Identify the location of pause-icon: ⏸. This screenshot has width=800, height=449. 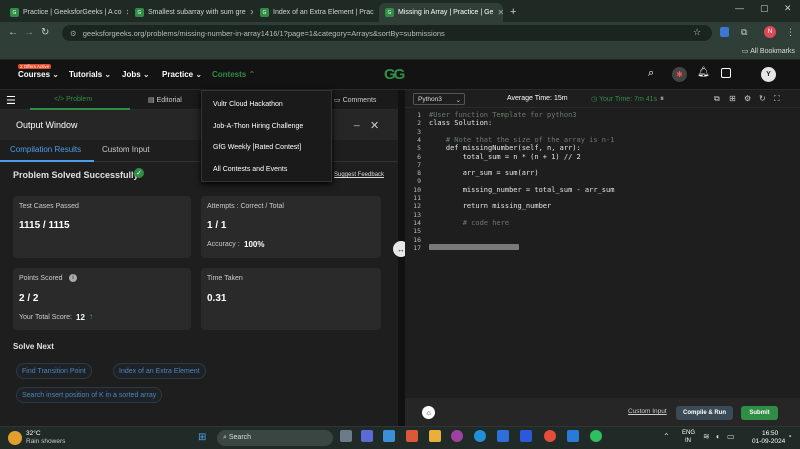
(662, 99).